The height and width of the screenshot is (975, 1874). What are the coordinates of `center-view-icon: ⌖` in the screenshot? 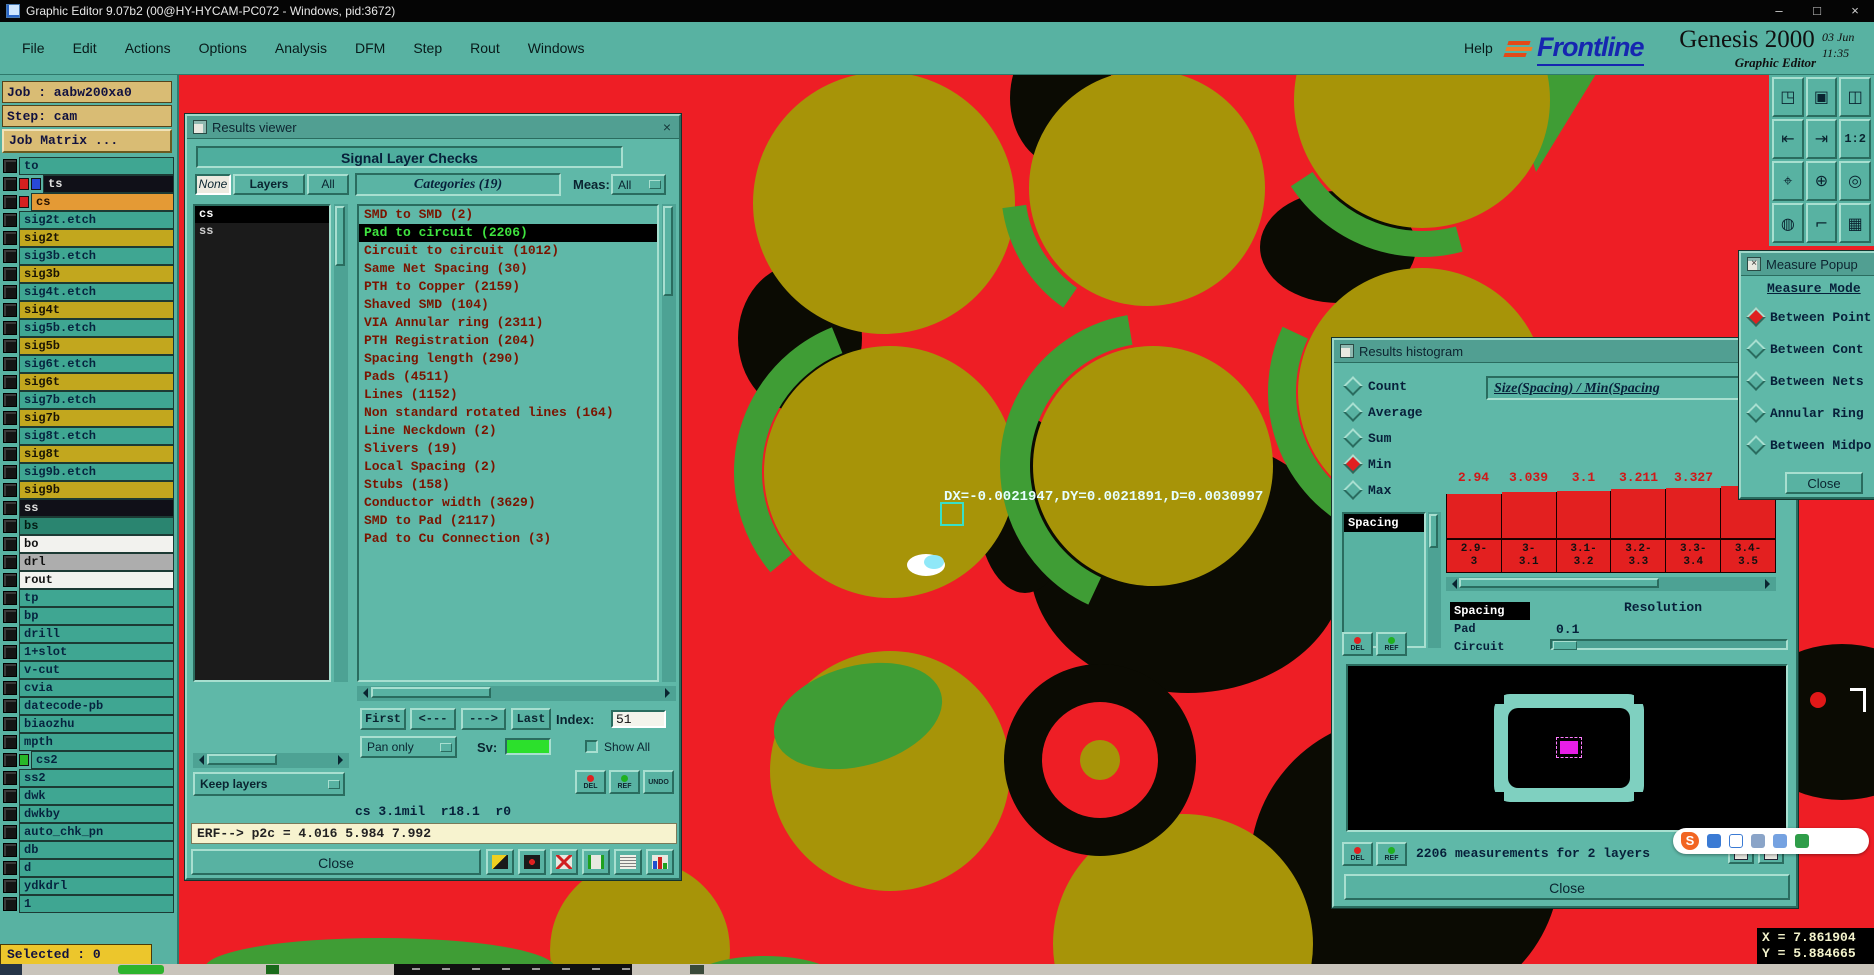 It's located at (1788, 181).